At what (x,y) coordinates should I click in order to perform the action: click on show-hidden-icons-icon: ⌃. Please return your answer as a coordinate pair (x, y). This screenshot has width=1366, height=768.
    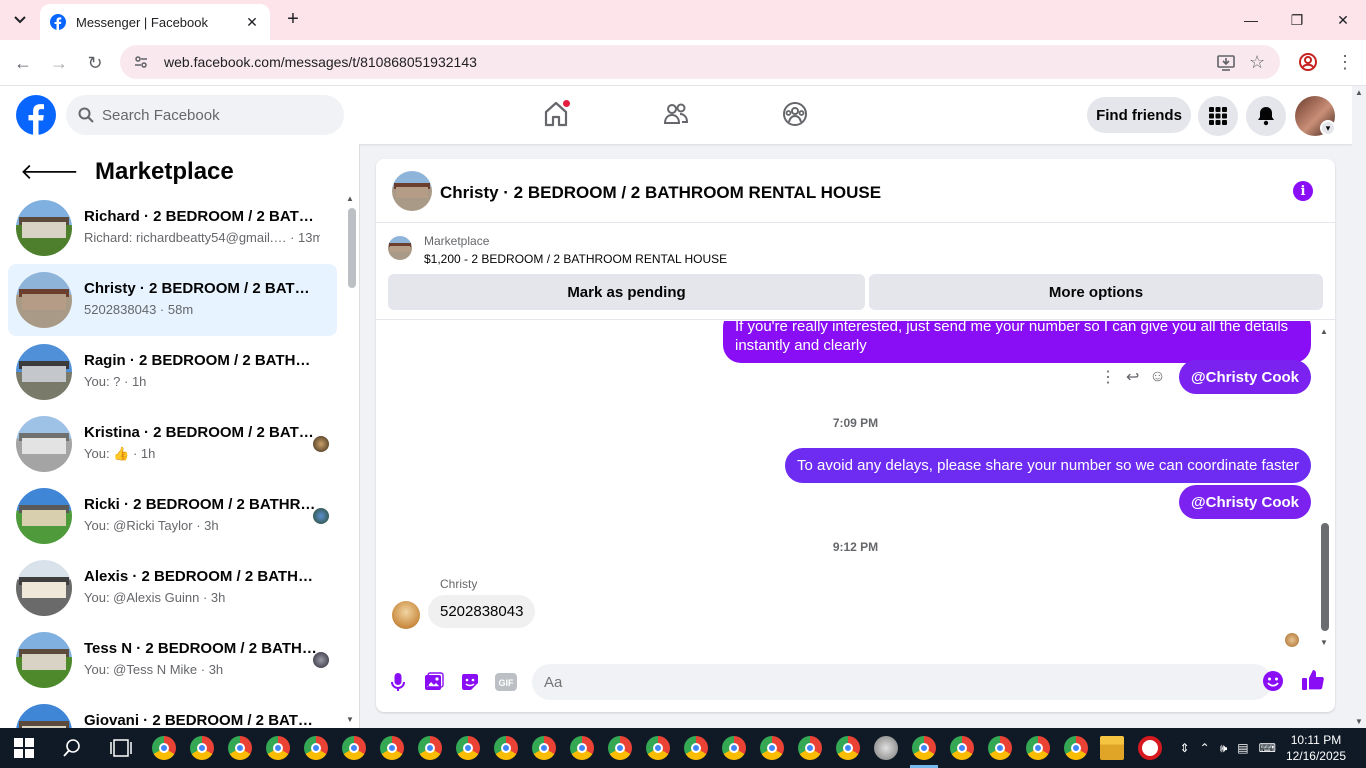
    Looking at the image, I should click on (1205, 748).